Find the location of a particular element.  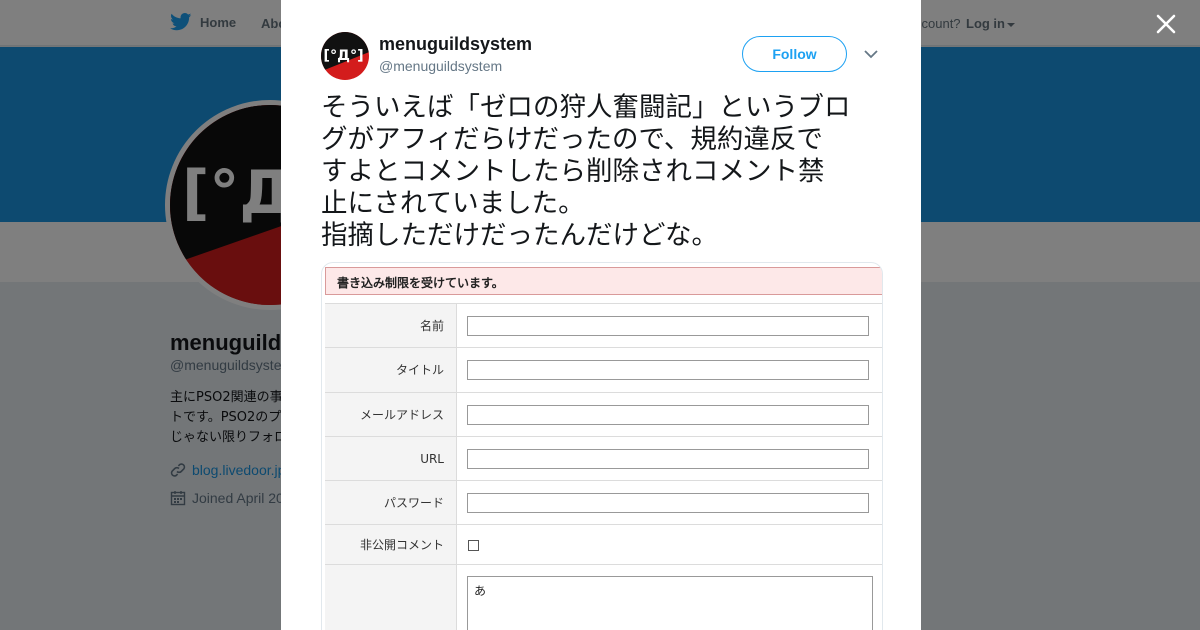

form-row-comment: あ is located at coordinates (603, 597).